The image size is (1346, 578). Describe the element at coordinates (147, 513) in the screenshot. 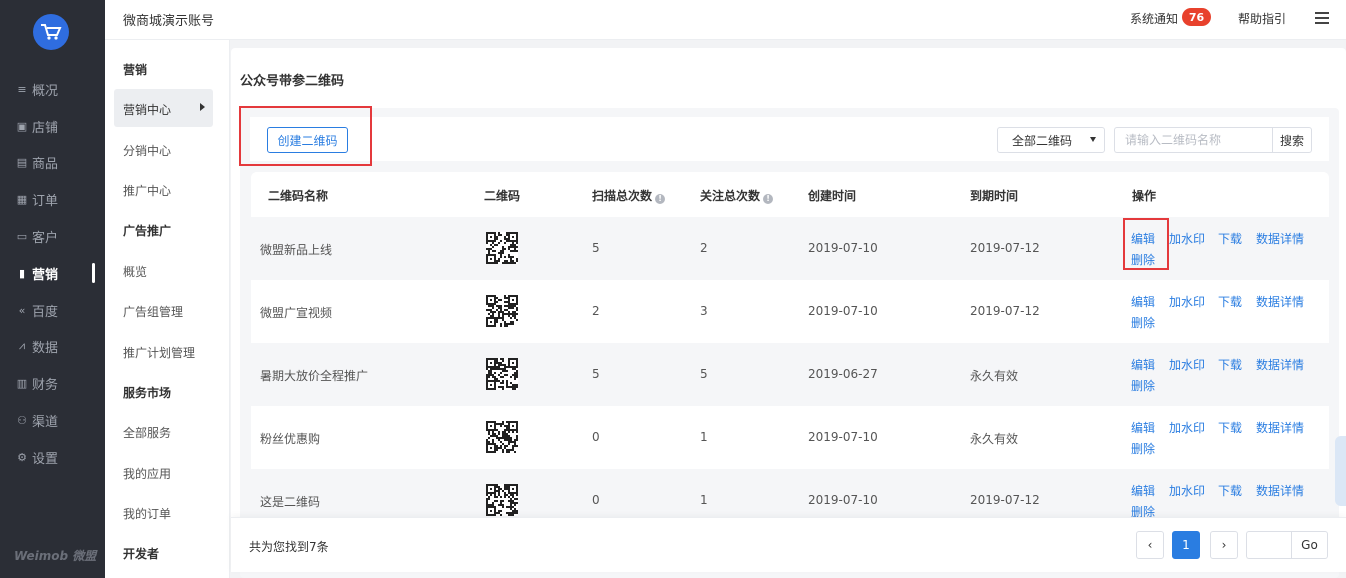

I see `submenu-item-my-orders: 我的订单` at that location.